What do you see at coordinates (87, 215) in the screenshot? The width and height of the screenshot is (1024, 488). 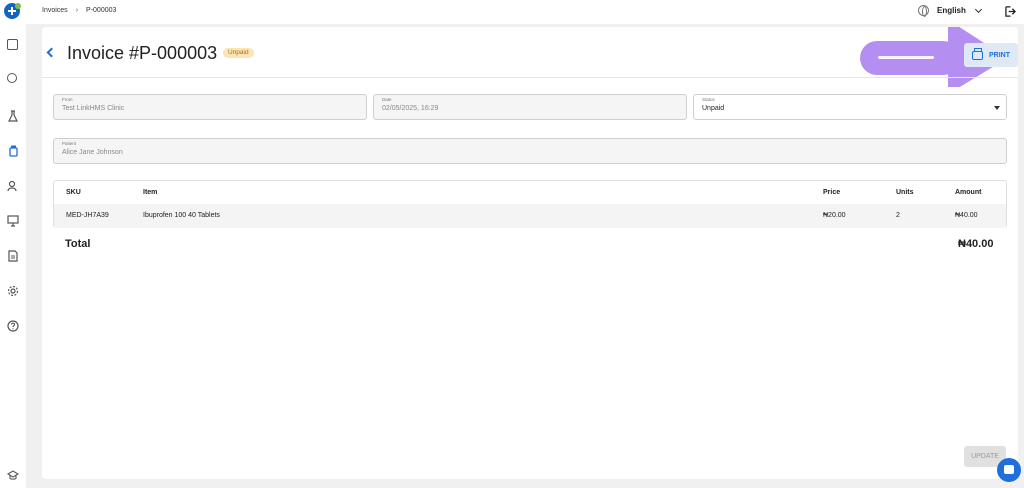 I see `row-sku: MED-JH7A39` at bounding box center [87, 215].